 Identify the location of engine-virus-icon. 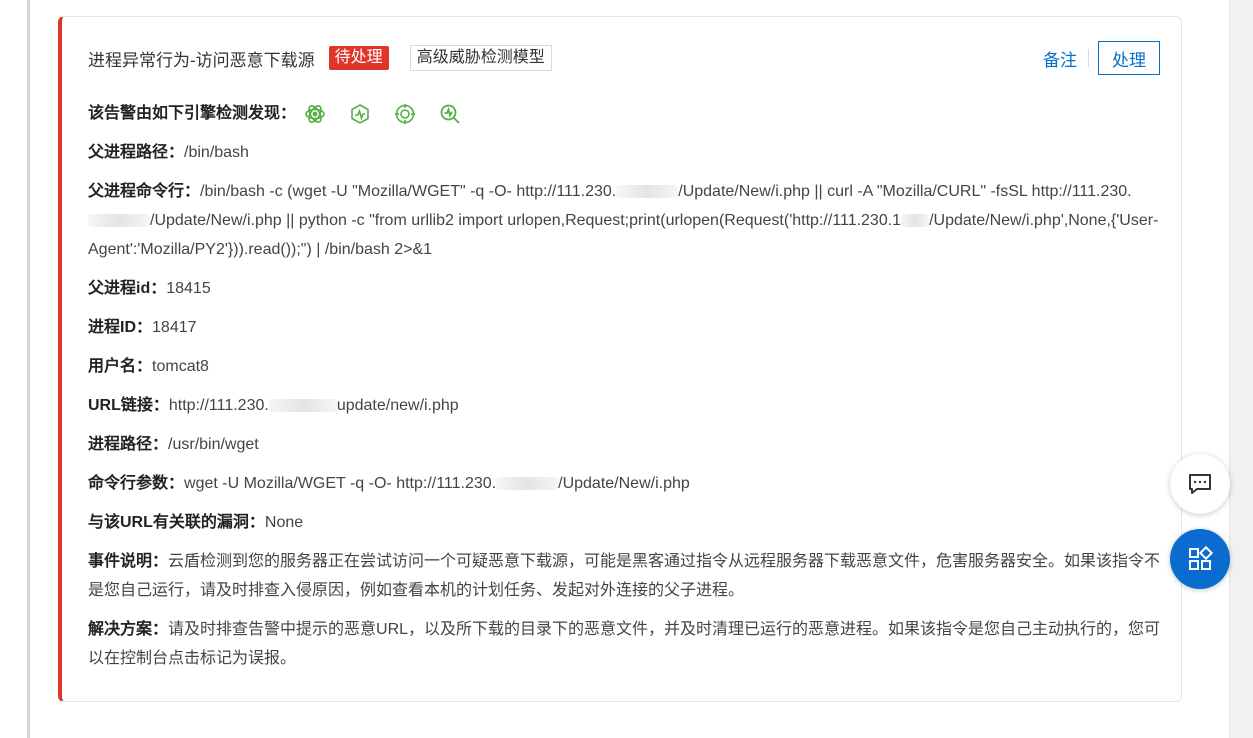
(315, 114).